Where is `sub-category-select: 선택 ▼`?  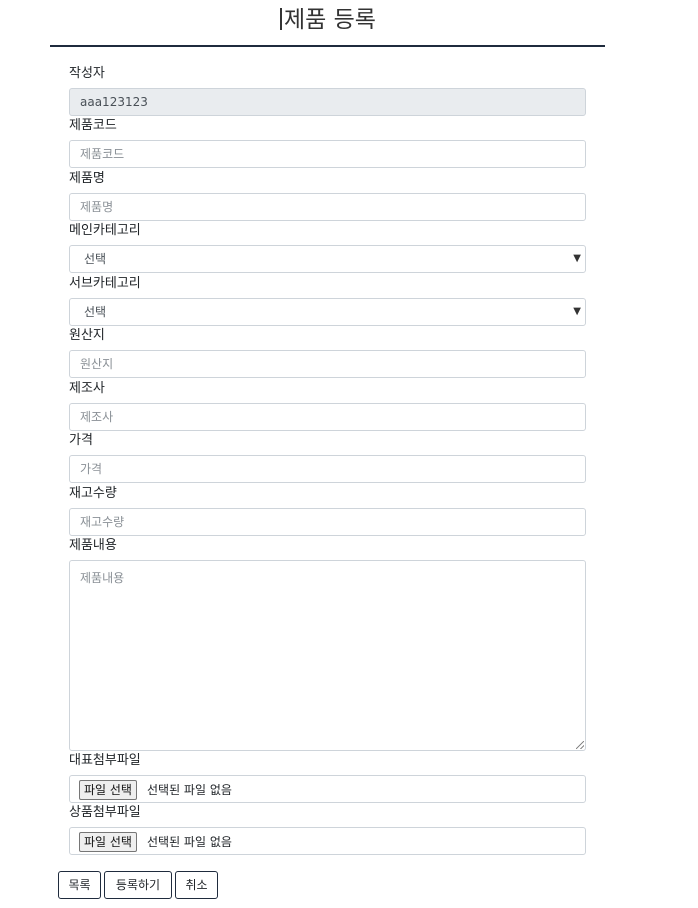 sub-category-select: 선택 ▼ is located at coordinates (327, 312).